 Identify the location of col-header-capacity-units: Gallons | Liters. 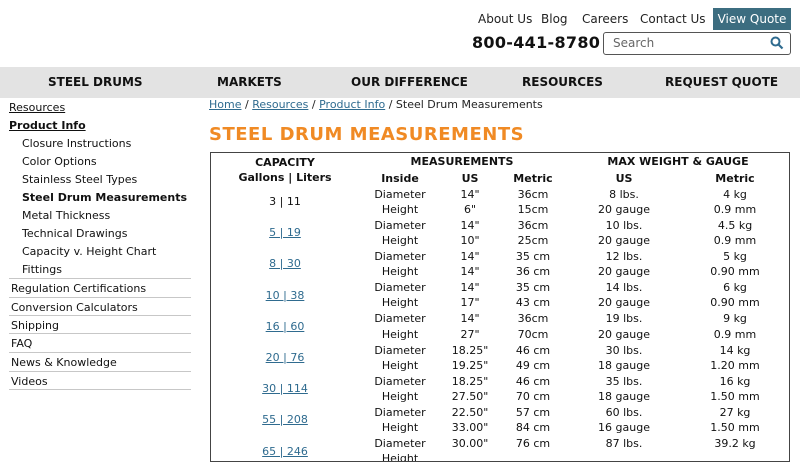
(285, 177).